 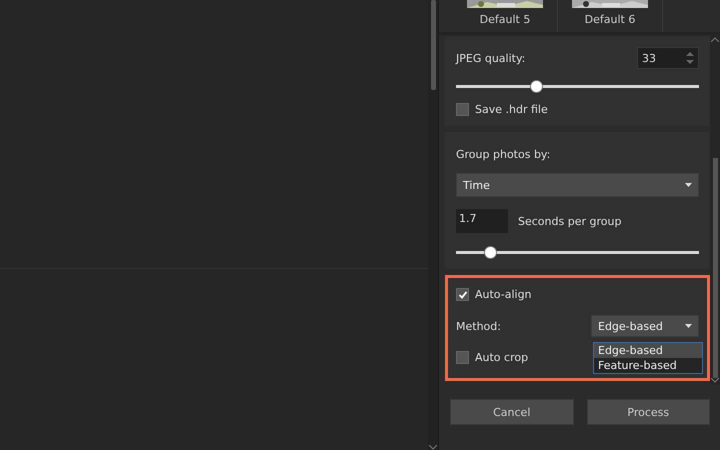 I want to click on field-label: Group photos by:, so click(x=504, y=155).